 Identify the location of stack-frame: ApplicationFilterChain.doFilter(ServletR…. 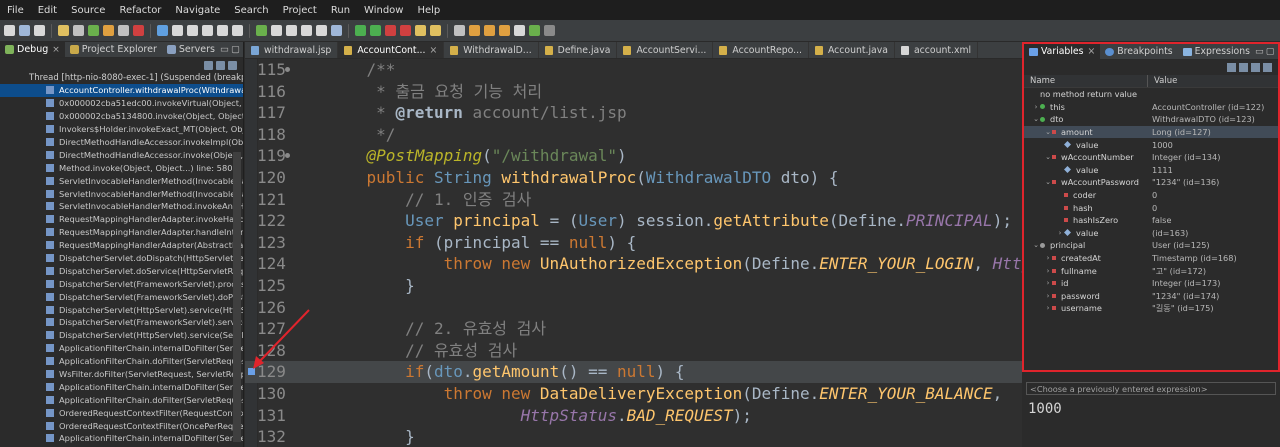
(121, 361).